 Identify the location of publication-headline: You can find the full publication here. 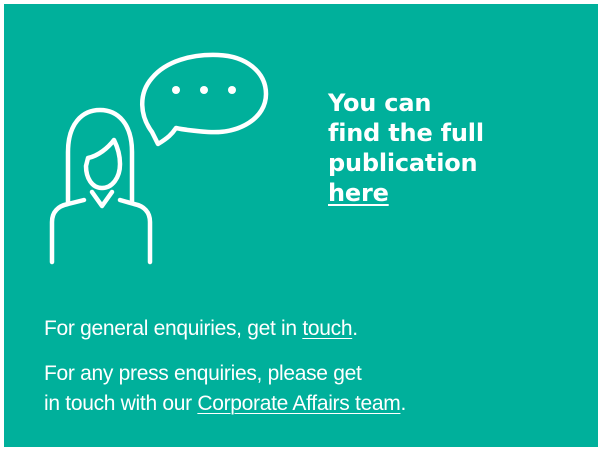
(443, 148).